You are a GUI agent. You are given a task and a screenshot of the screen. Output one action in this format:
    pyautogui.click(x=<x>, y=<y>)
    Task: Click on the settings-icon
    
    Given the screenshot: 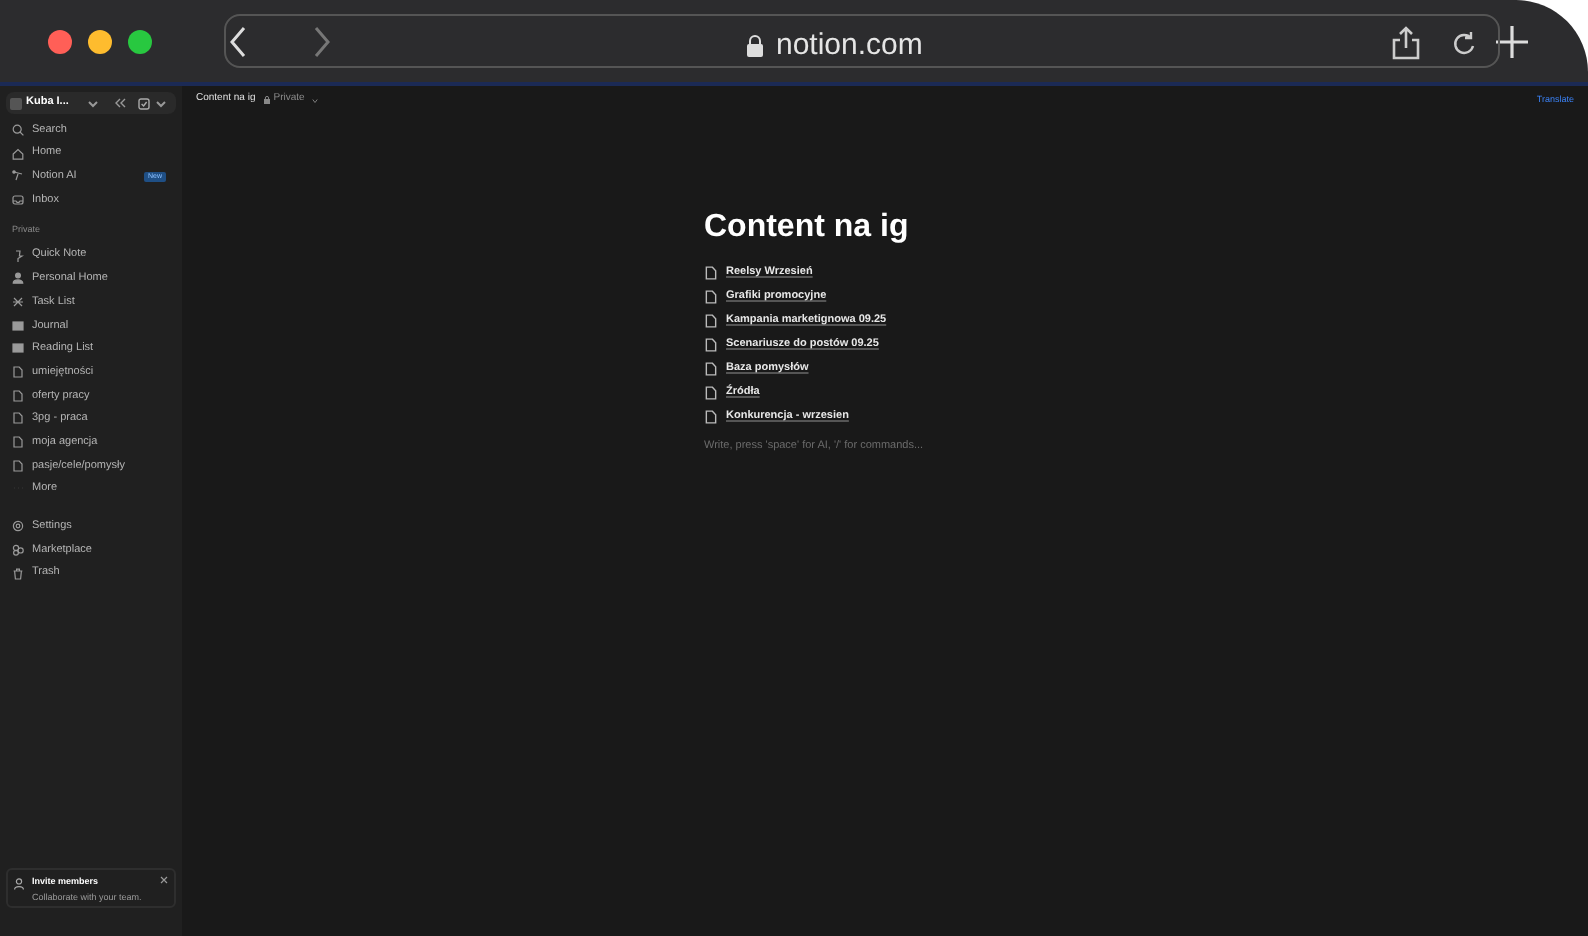 What is the action you would take?
    pyautogui.click(x=18, y=526)
    